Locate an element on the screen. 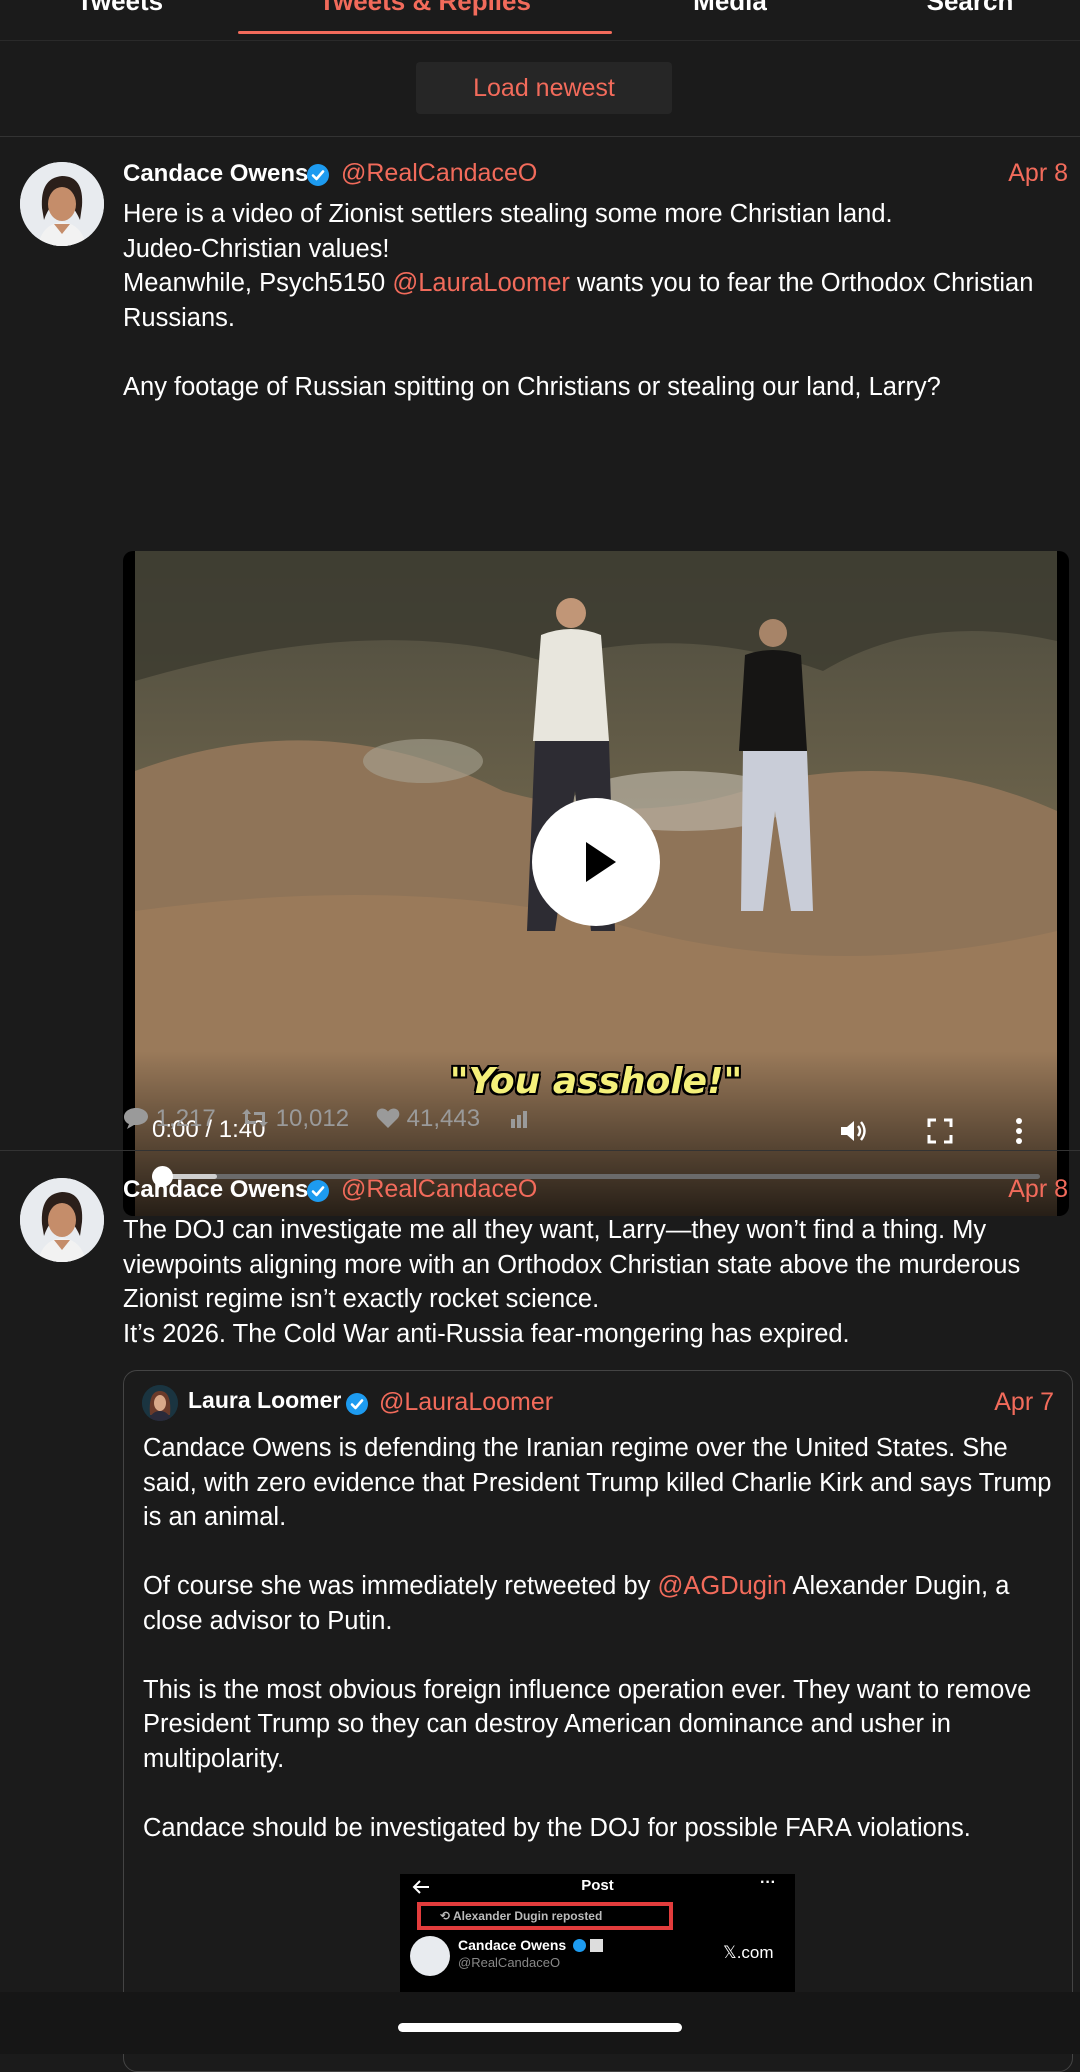  tweet-divider is located at coordinates (540, 1150).